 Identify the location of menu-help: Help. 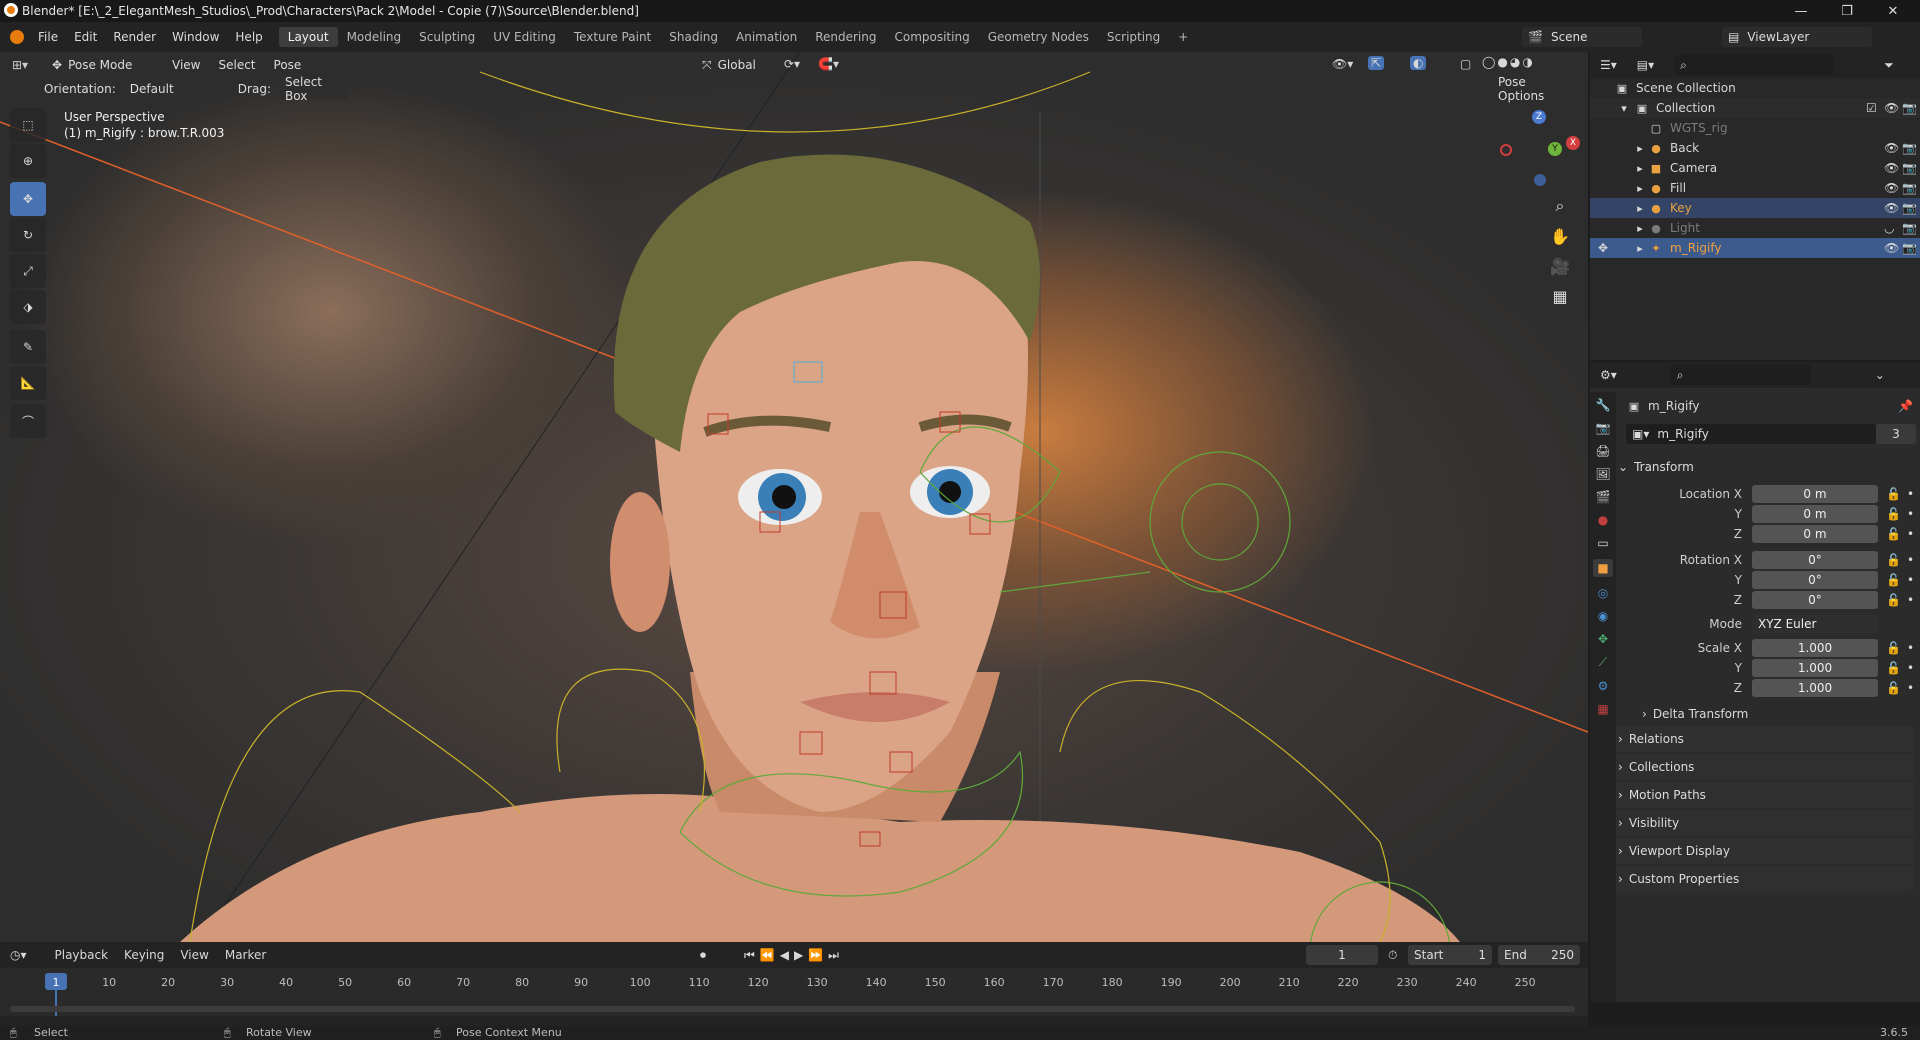
(248, 37).